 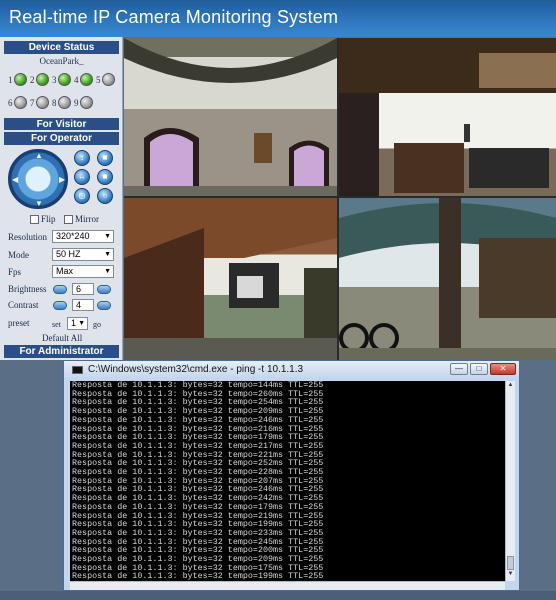 I want to click on preset-select: 1 ▼, so click(x=77, y=323).